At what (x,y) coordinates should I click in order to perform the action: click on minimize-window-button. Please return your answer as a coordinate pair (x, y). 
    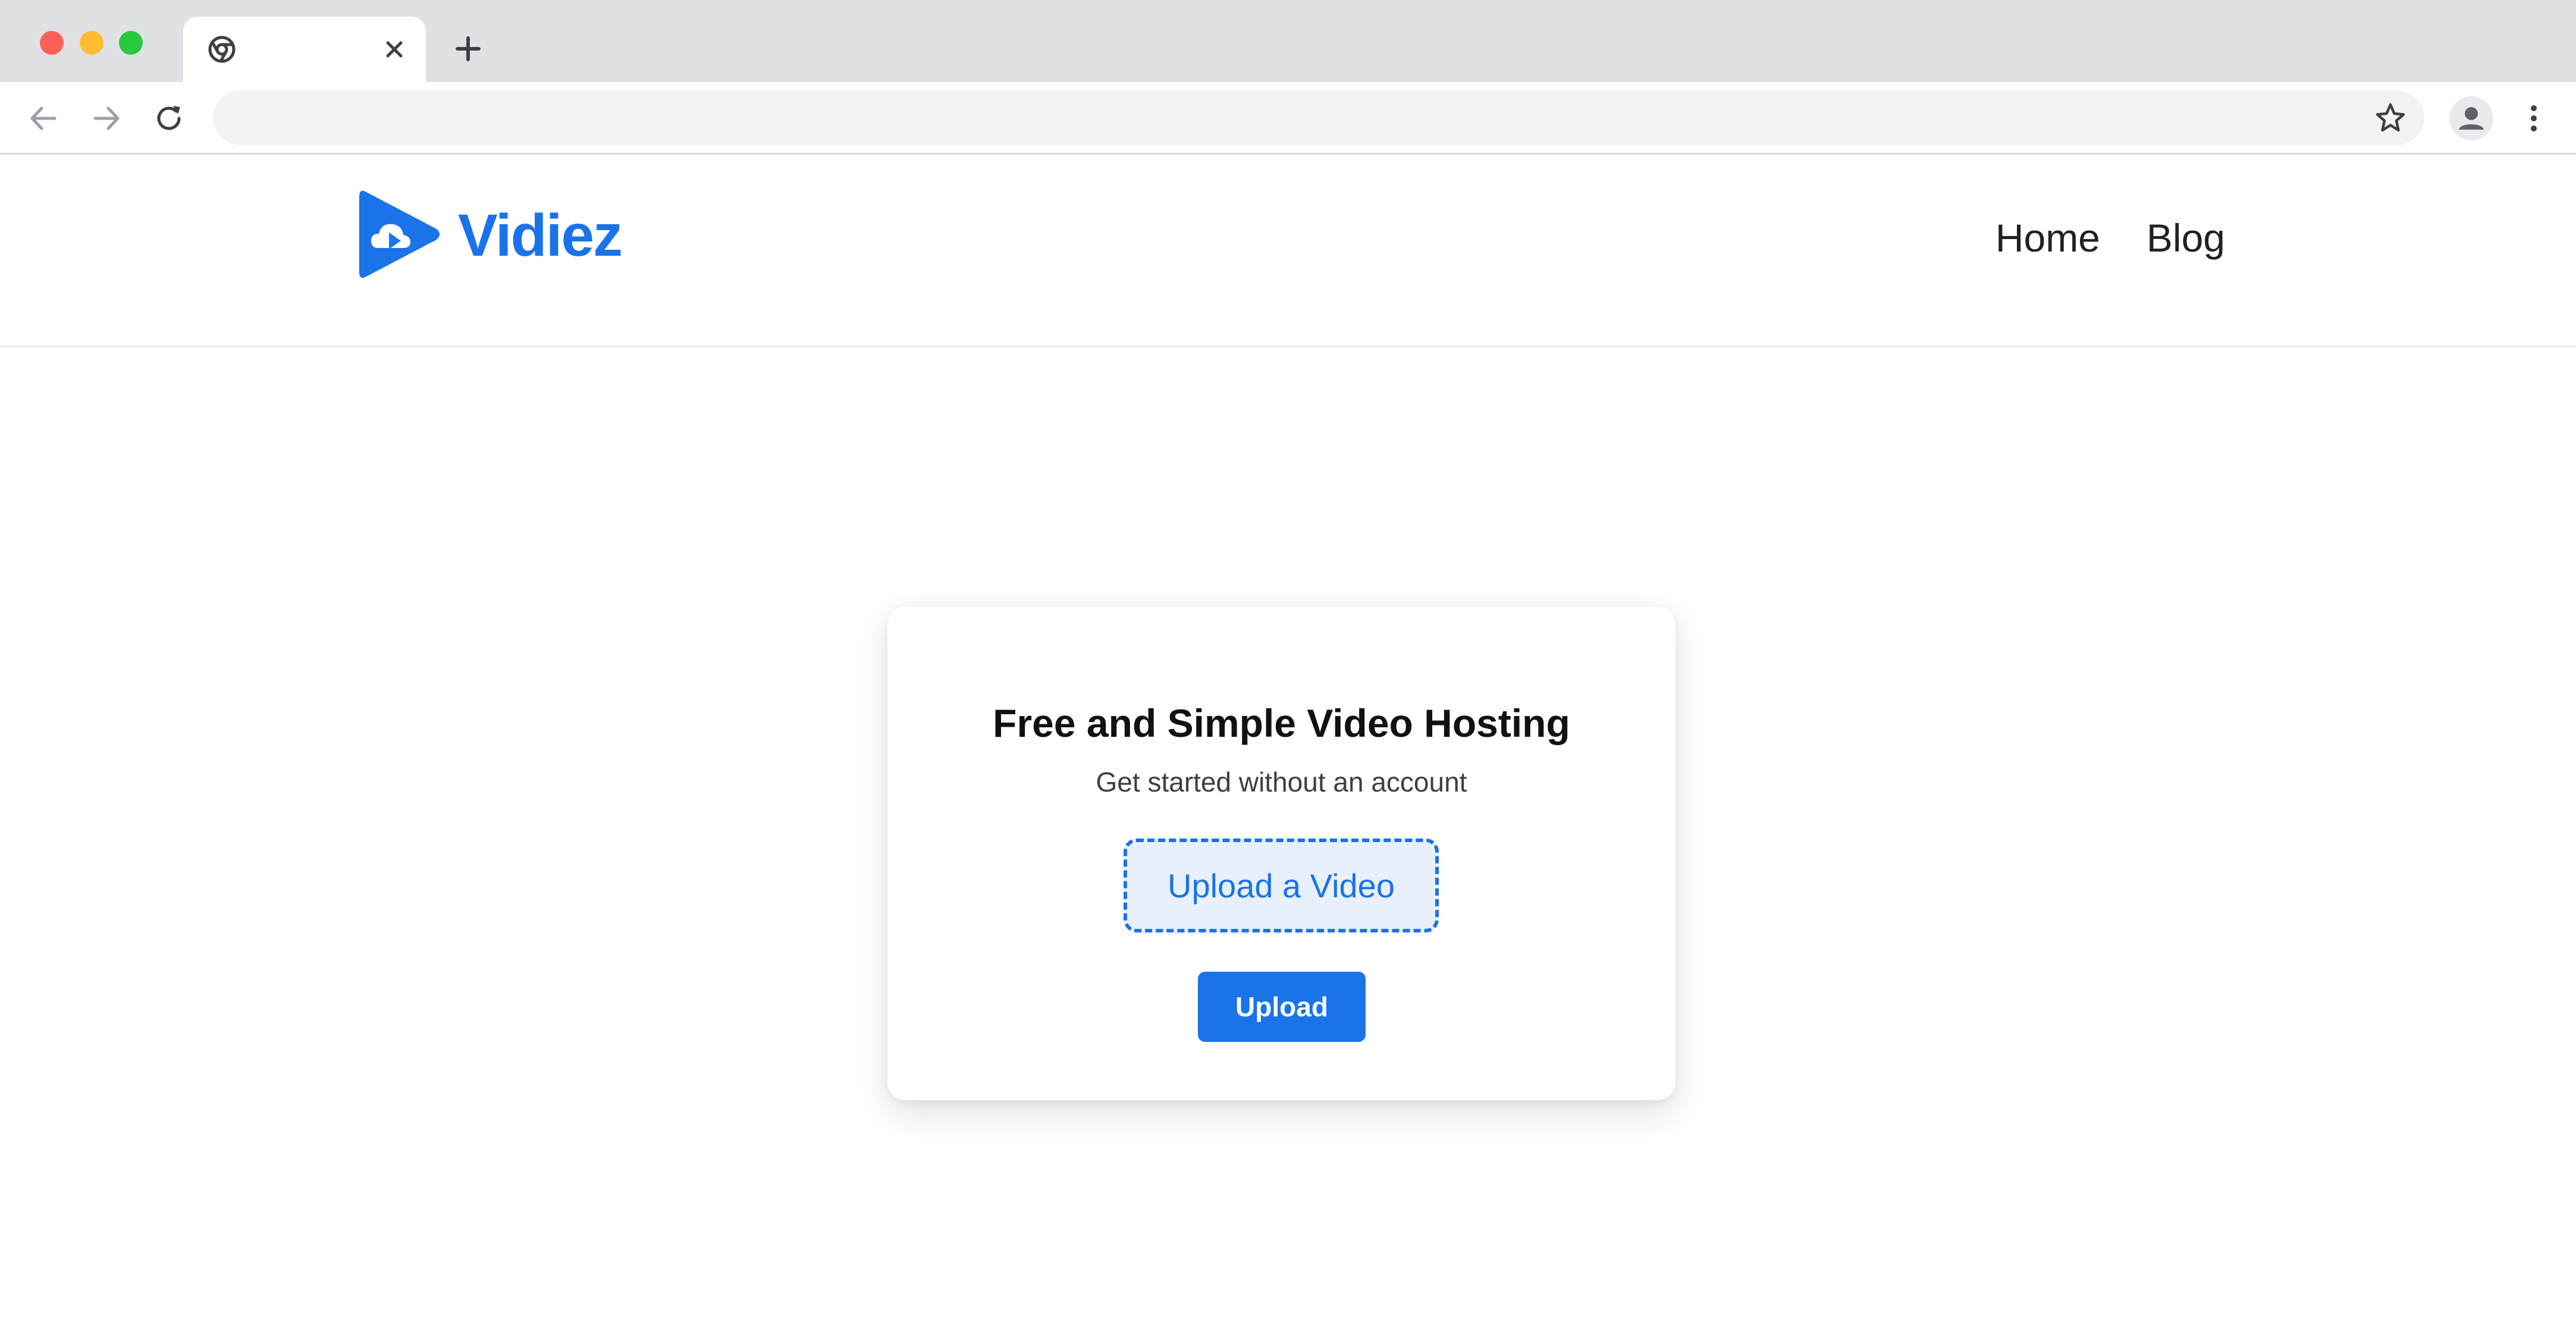
    Looking at the image, I should click on (91, 43).